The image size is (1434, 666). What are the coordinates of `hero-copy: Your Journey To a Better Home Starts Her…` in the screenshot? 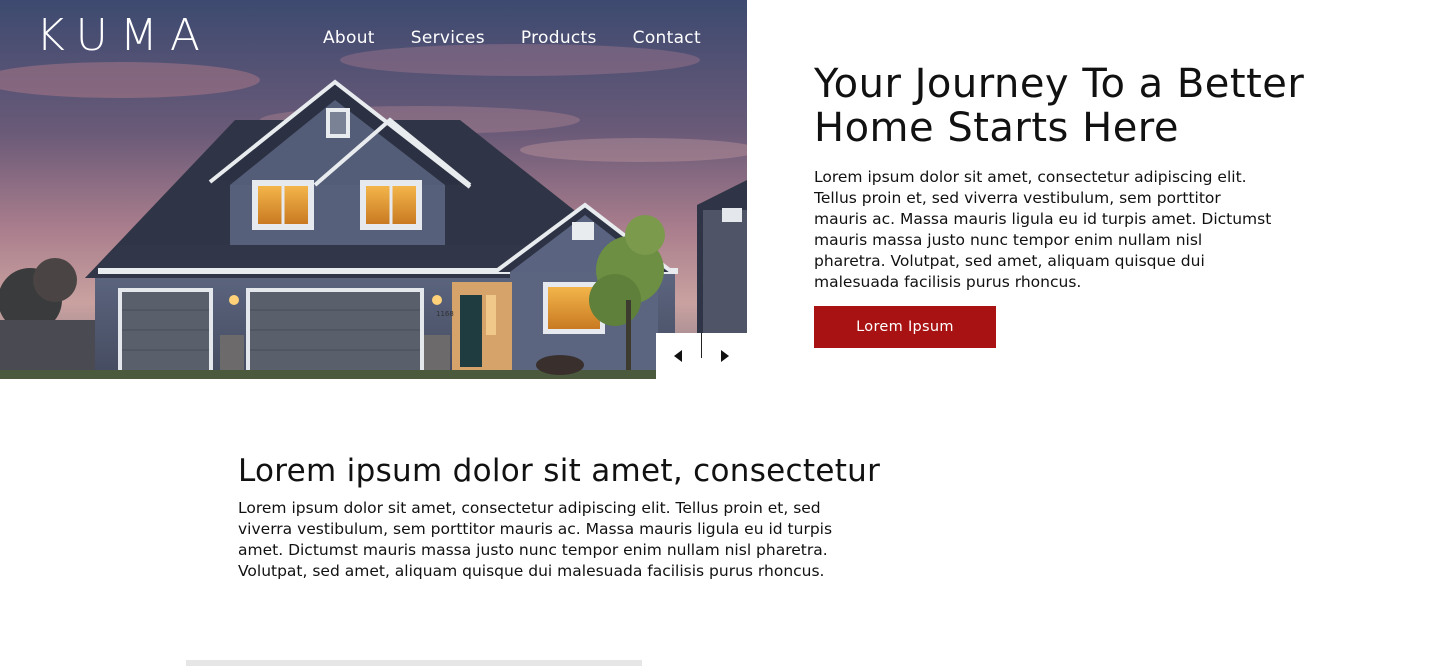 It's located at (1094, 177).